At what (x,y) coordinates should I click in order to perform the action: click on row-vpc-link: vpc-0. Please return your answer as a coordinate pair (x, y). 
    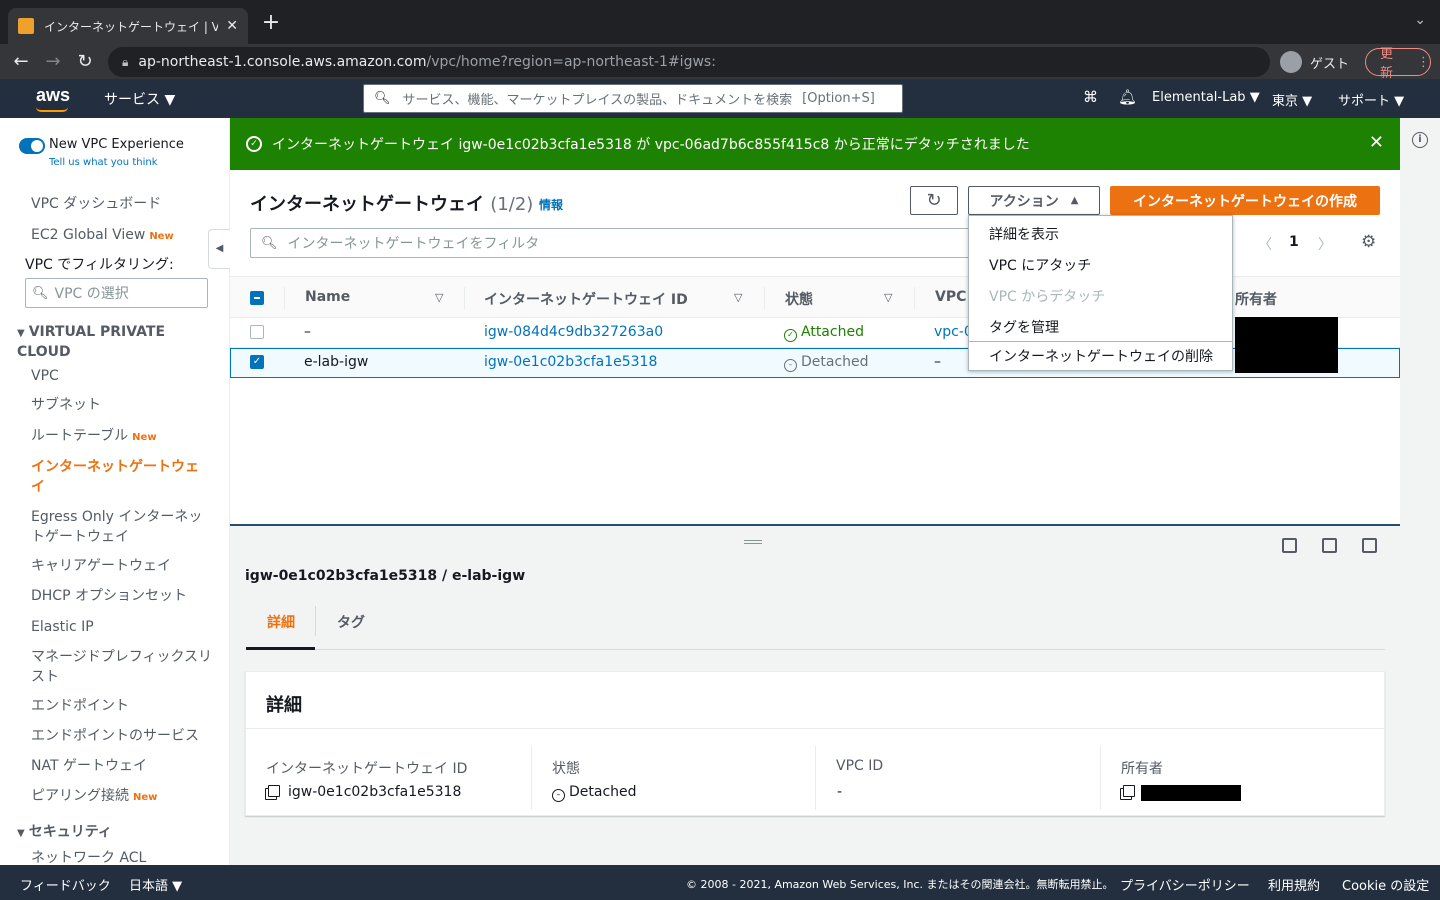
    Looking at the image, I should click on (953, 332).